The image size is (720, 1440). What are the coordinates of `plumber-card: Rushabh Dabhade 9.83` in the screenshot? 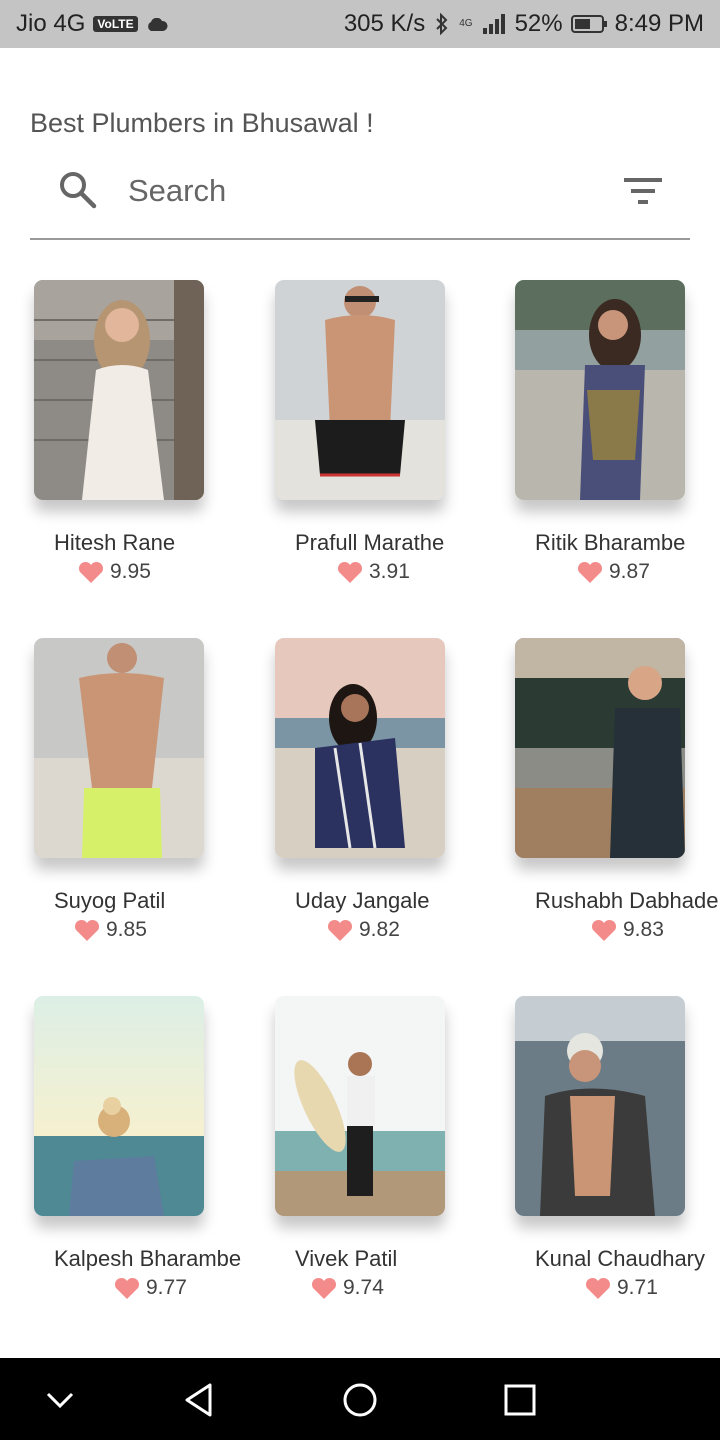 It's located at (616, 789).